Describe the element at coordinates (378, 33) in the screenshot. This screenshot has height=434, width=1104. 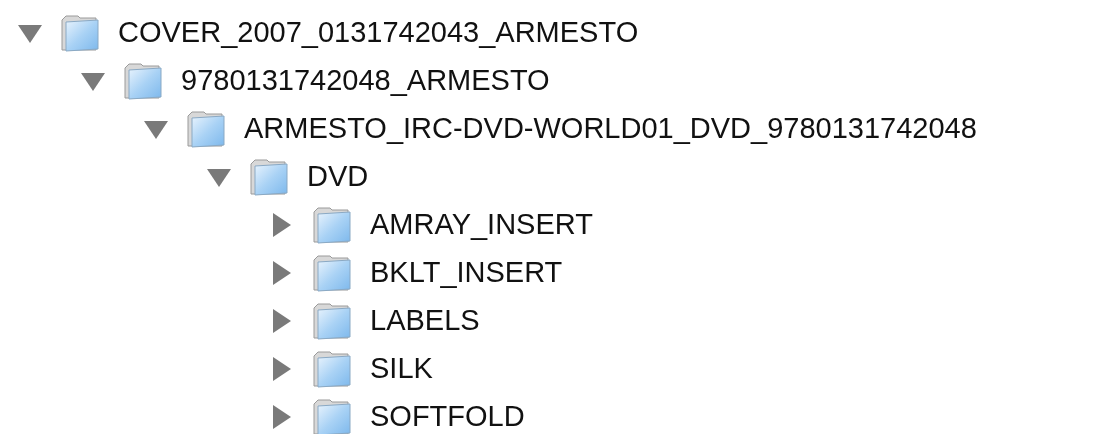
I see `folder-name: COVER_2007_0131742043_ARMESTO` at that location.